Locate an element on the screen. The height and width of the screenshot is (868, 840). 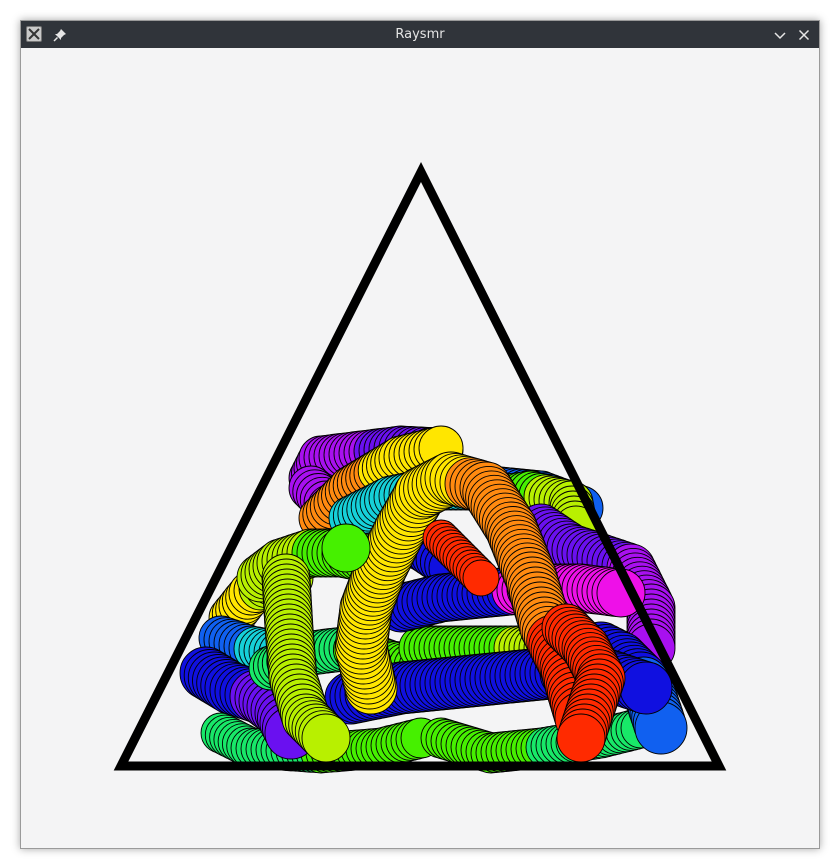
chevron-down-icon is located at coordinates (780, 36).